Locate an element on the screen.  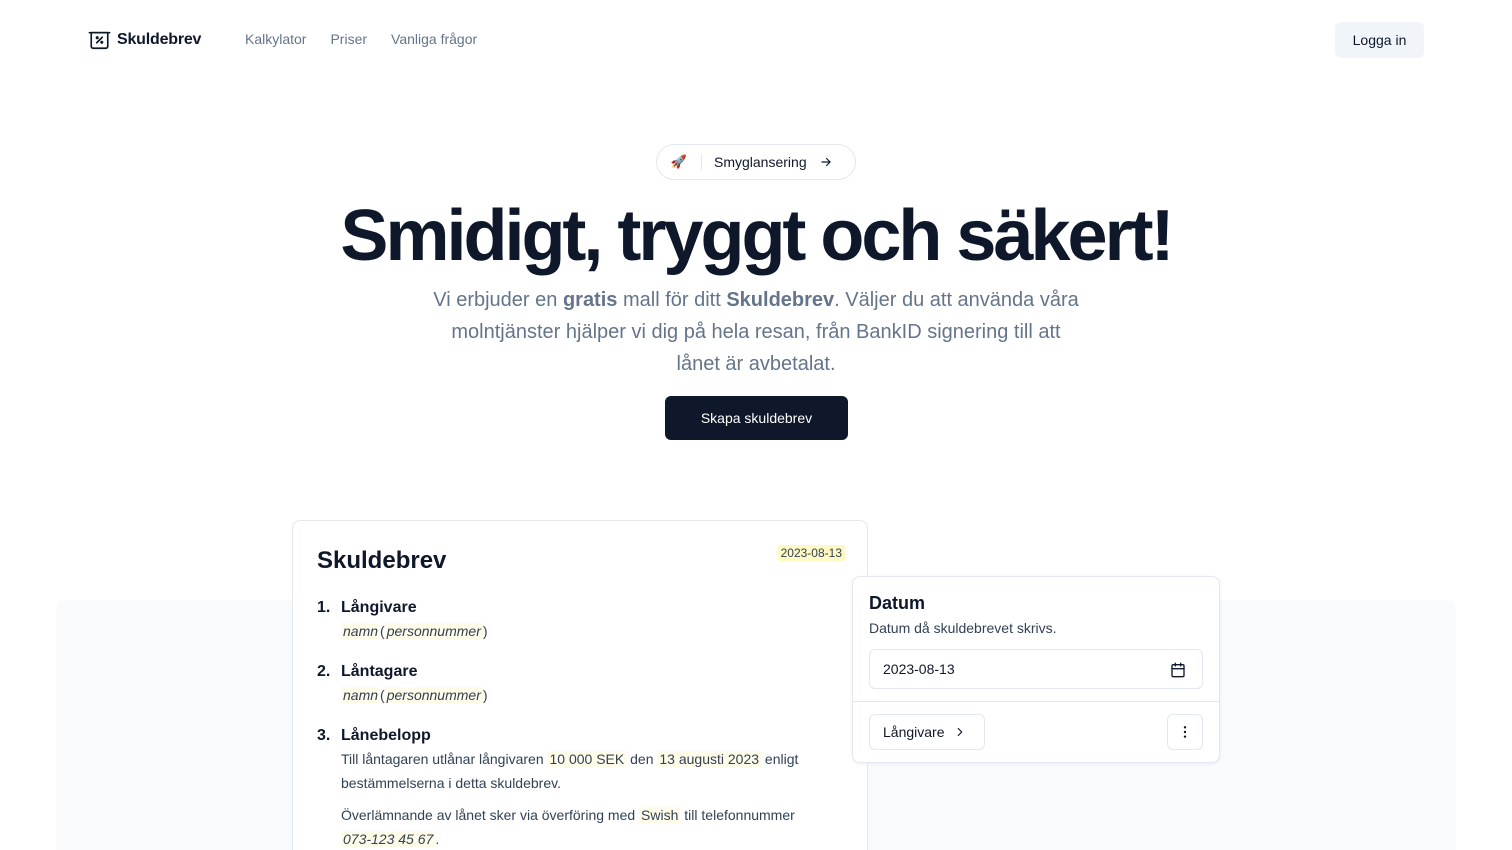
loan-text-line-2: bestämmelserna i detta skuldebrev. is located at coordinates (451, 783).